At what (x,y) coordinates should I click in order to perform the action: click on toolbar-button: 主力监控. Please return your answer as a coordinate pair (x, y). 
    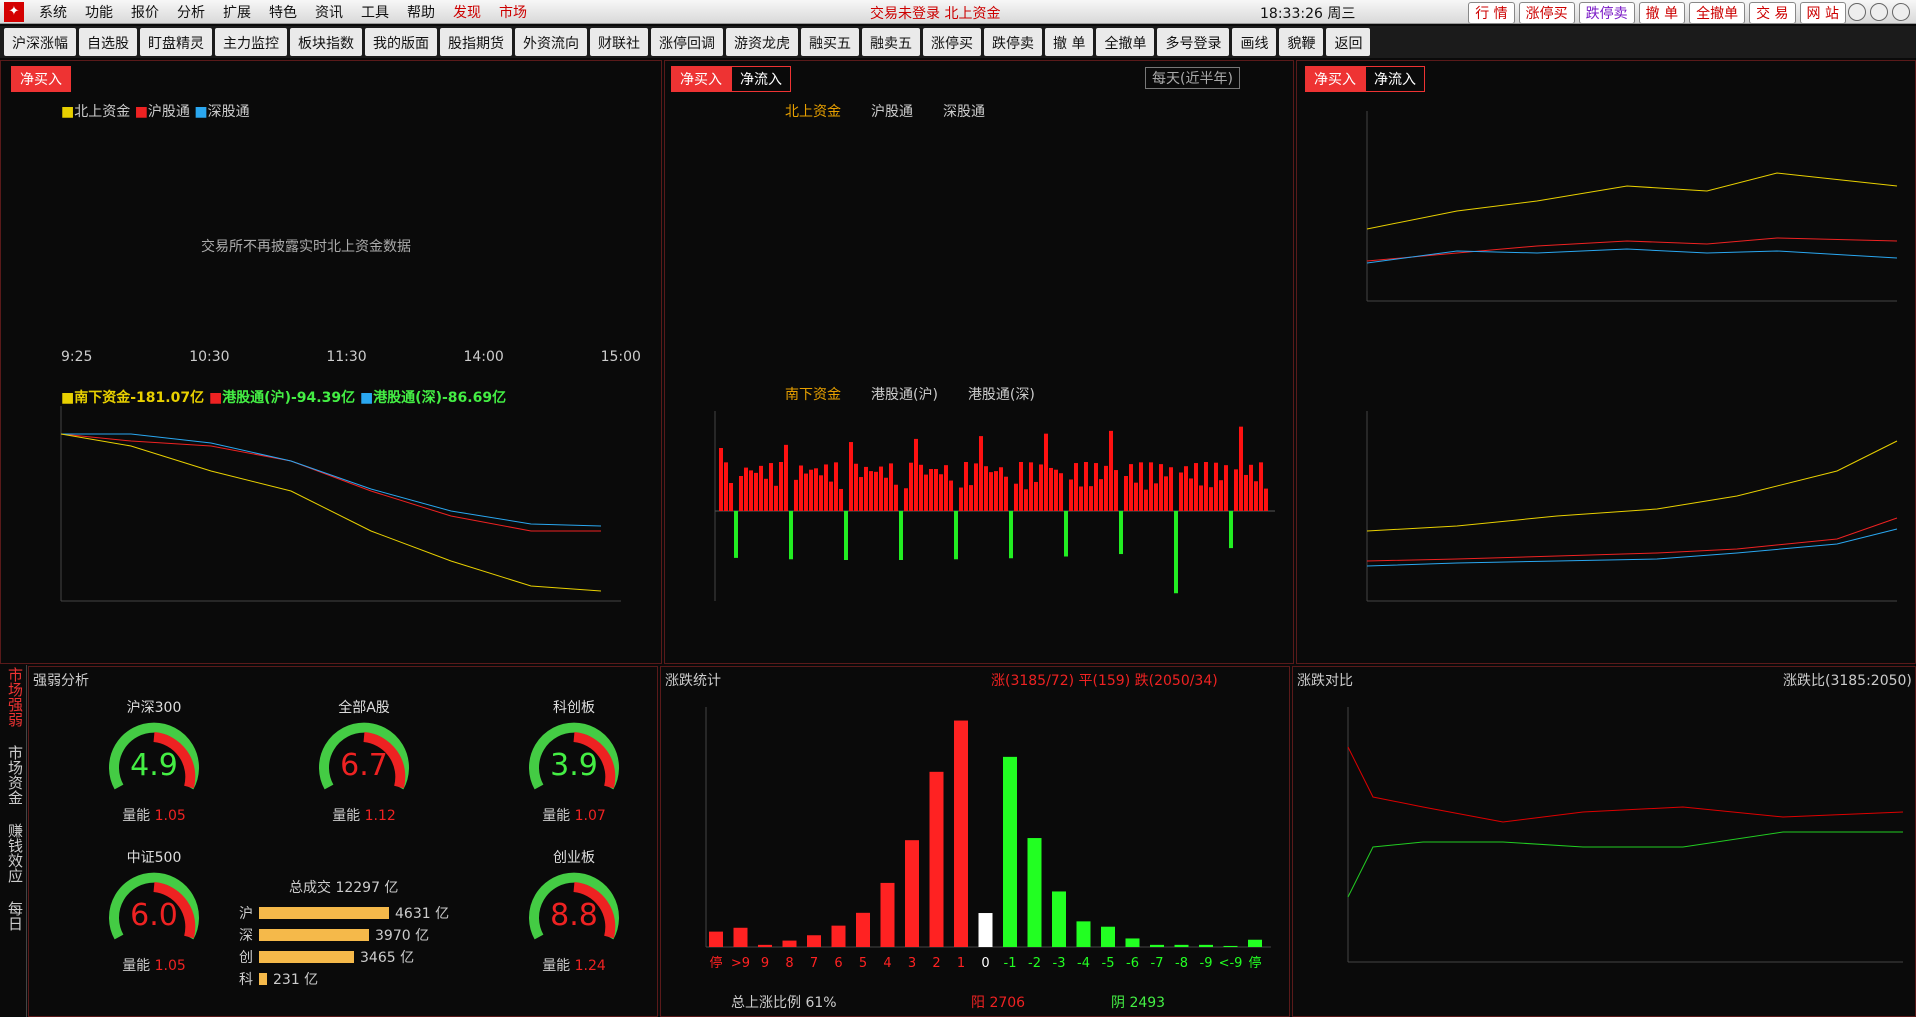
    Looking at the image, I should click on (251, 42).